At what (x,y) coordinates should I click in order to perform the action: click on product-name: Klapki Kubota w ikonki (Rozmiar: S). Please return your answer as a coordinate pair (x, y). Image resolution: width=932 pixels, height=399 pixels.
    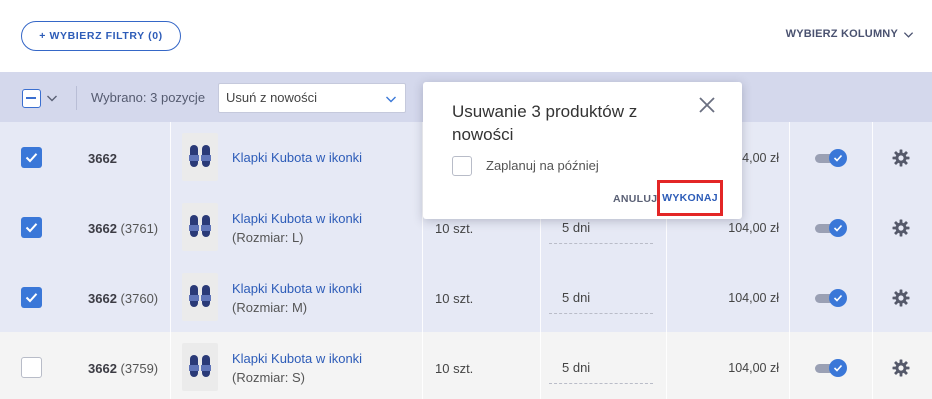
    Looking at the image, I should click on (297, 368).